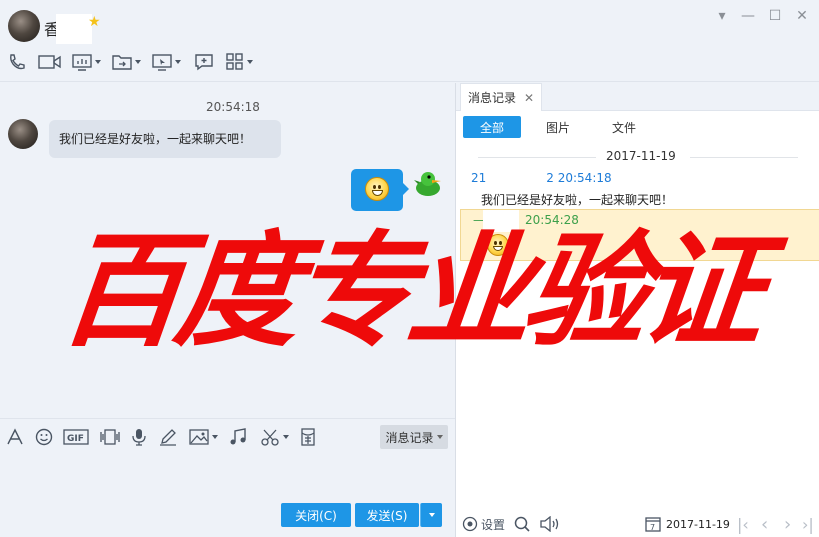 Image resolution: width=819 pixels, height=537 pixels. I want to click on history-entry-1-text: 我们已经是好友啦，一起来聊天吧！, so click(577, 200).